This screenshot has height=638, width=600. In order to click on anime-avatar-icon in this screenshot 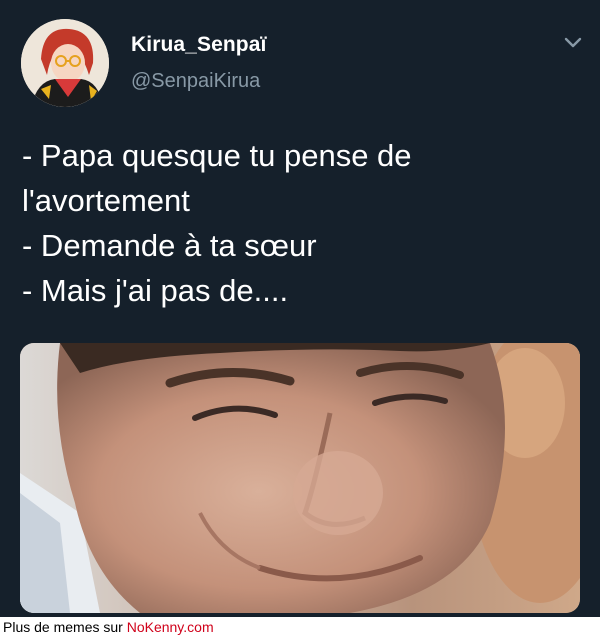, I will do `click(65, 63)`.